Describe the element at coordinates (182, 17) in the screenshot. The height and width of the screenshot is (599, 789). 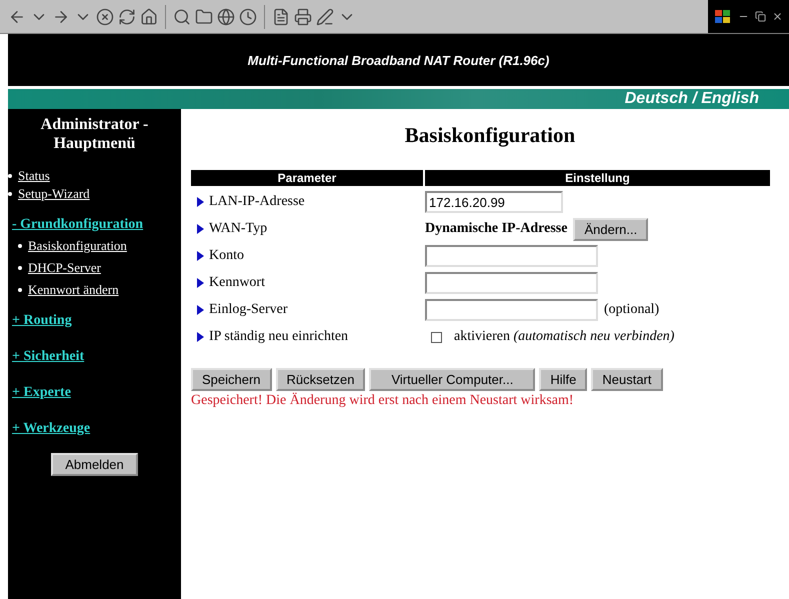
I see `search-icon` at that location.